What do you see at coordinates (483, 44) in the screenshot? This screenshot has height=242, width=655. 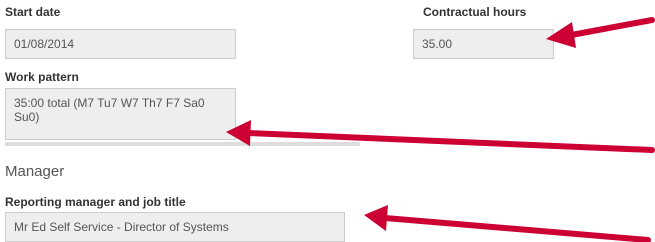 I see `contractual-hours-field: 35.00` at bounding box center [483, 44].